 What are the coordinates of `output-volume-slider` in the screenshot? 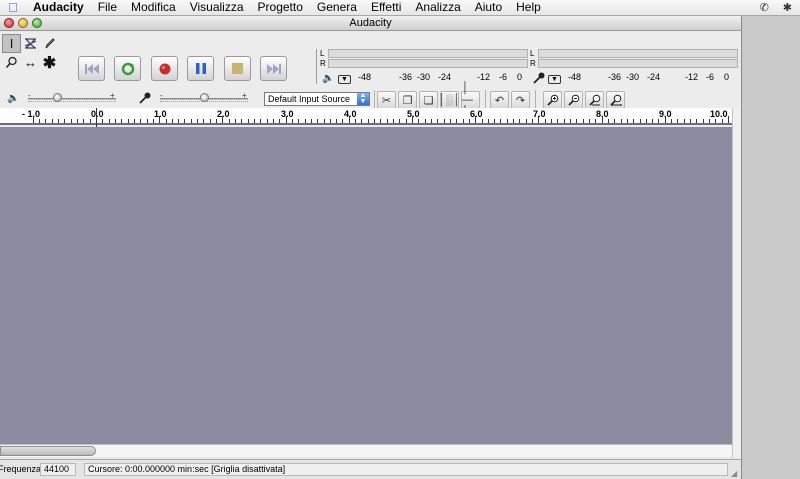 It's located at (57, 97).